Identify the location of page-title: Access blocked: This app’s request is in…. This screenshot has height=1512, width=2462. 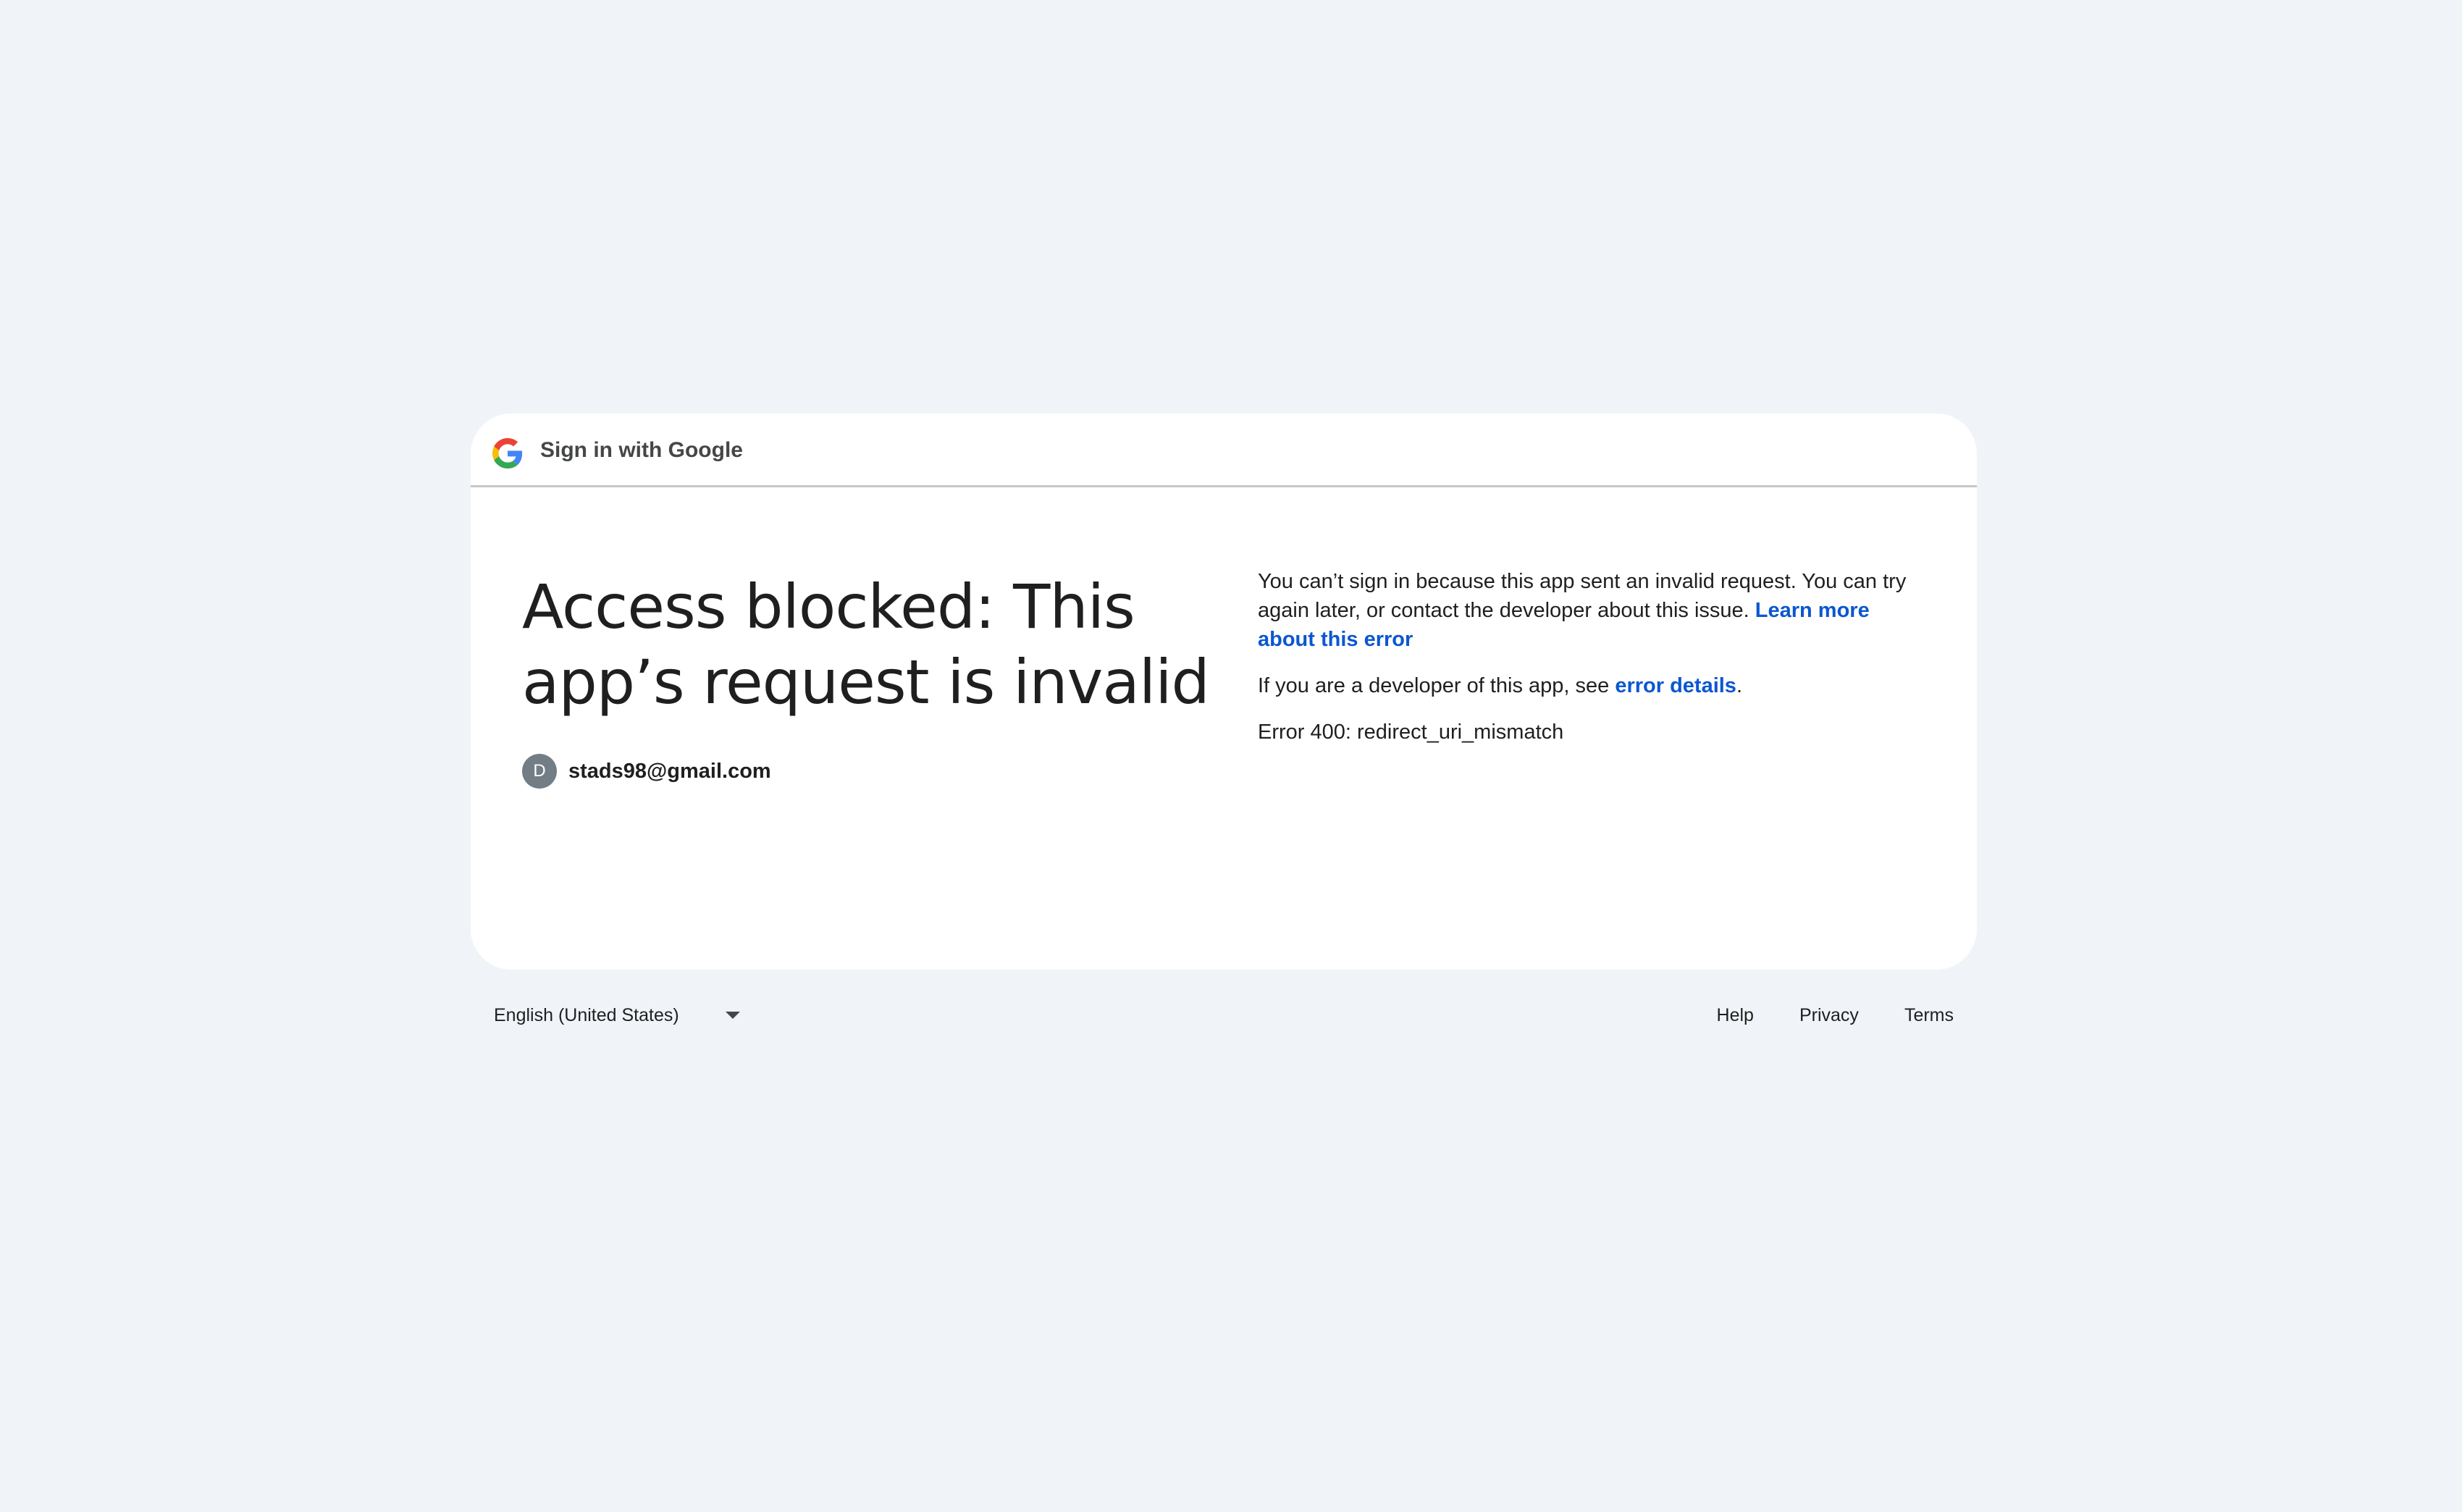
(866, 644).